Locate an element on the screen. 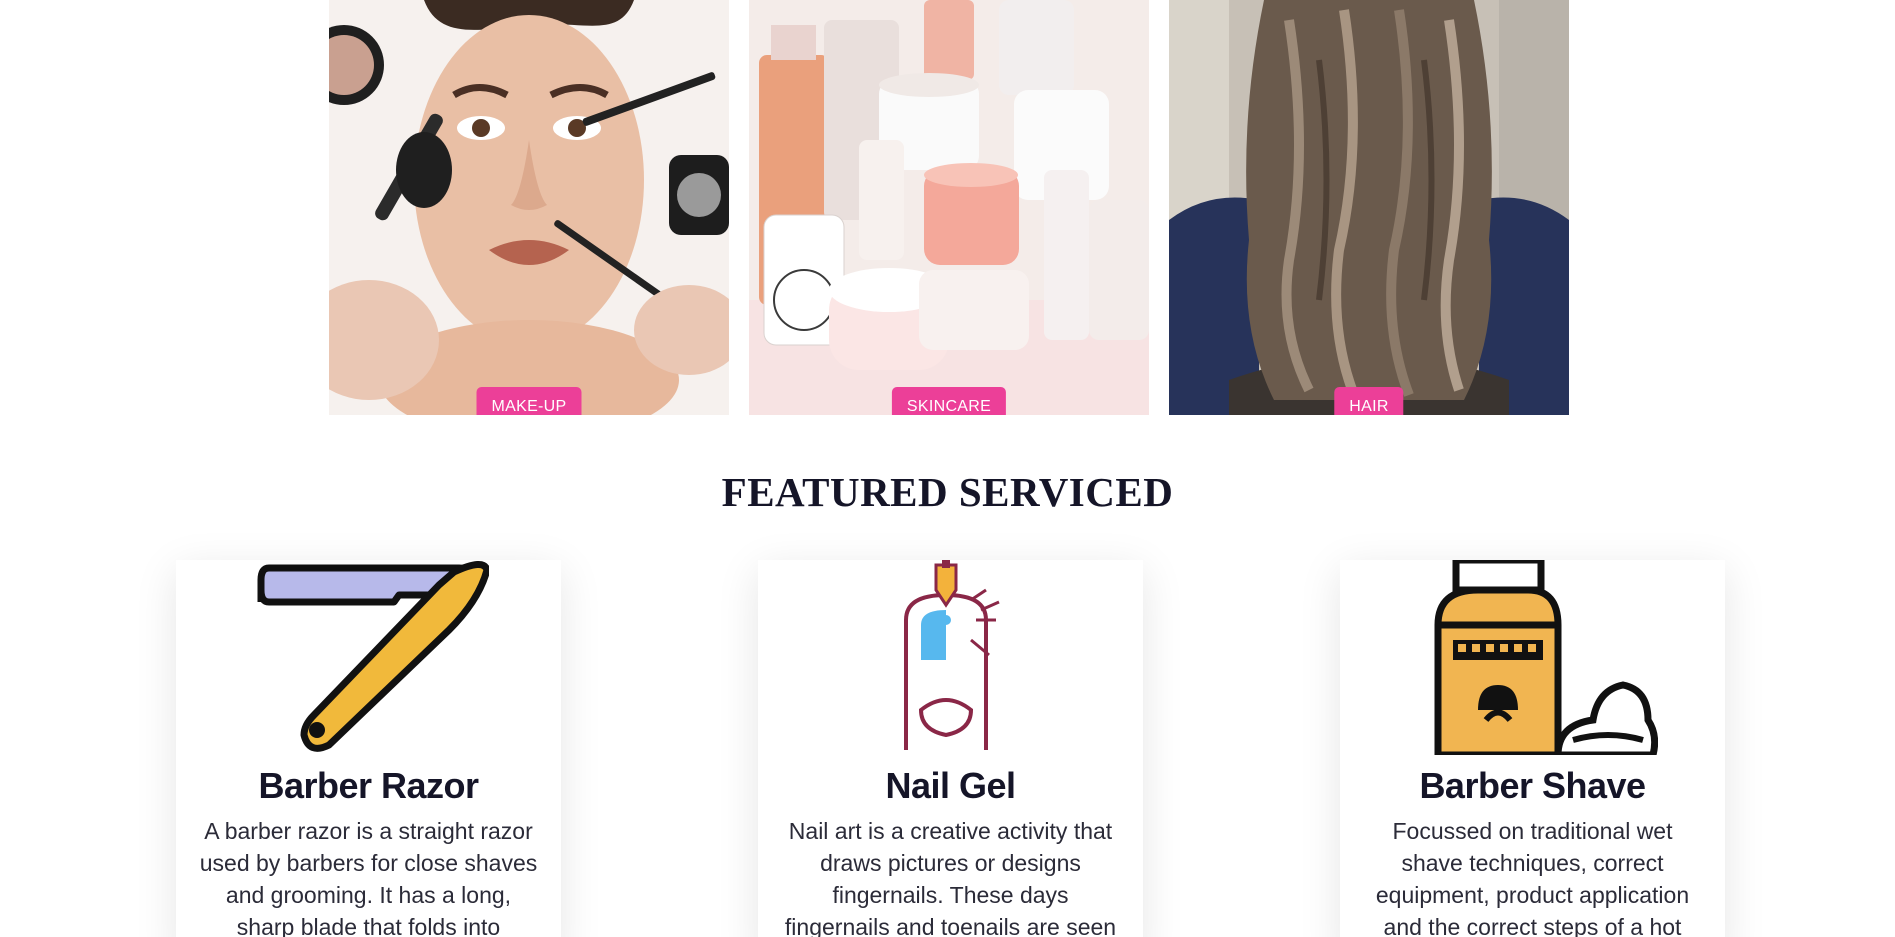 This screenshot has height=937, width=1895. hair-photo is located at coordinates (1369, 207).